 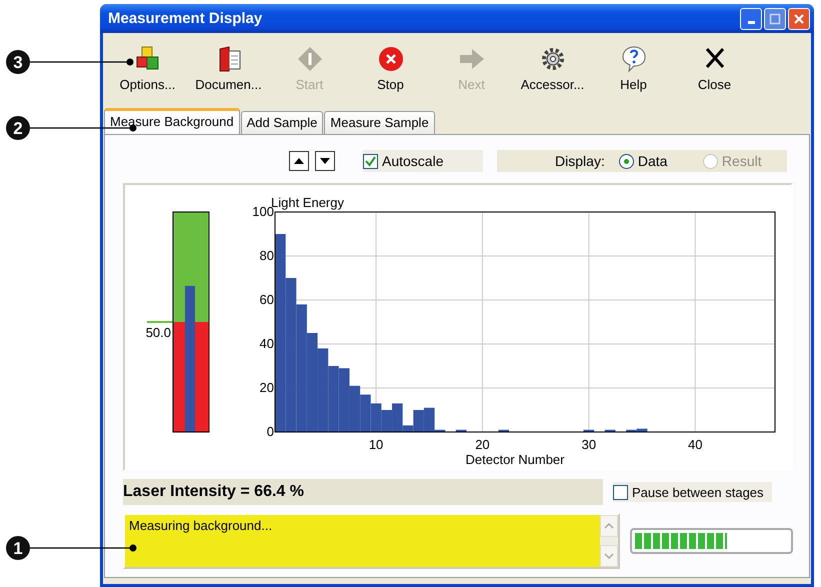 I want to click on axis-title: Detector Number, so click(x=515, y=459).